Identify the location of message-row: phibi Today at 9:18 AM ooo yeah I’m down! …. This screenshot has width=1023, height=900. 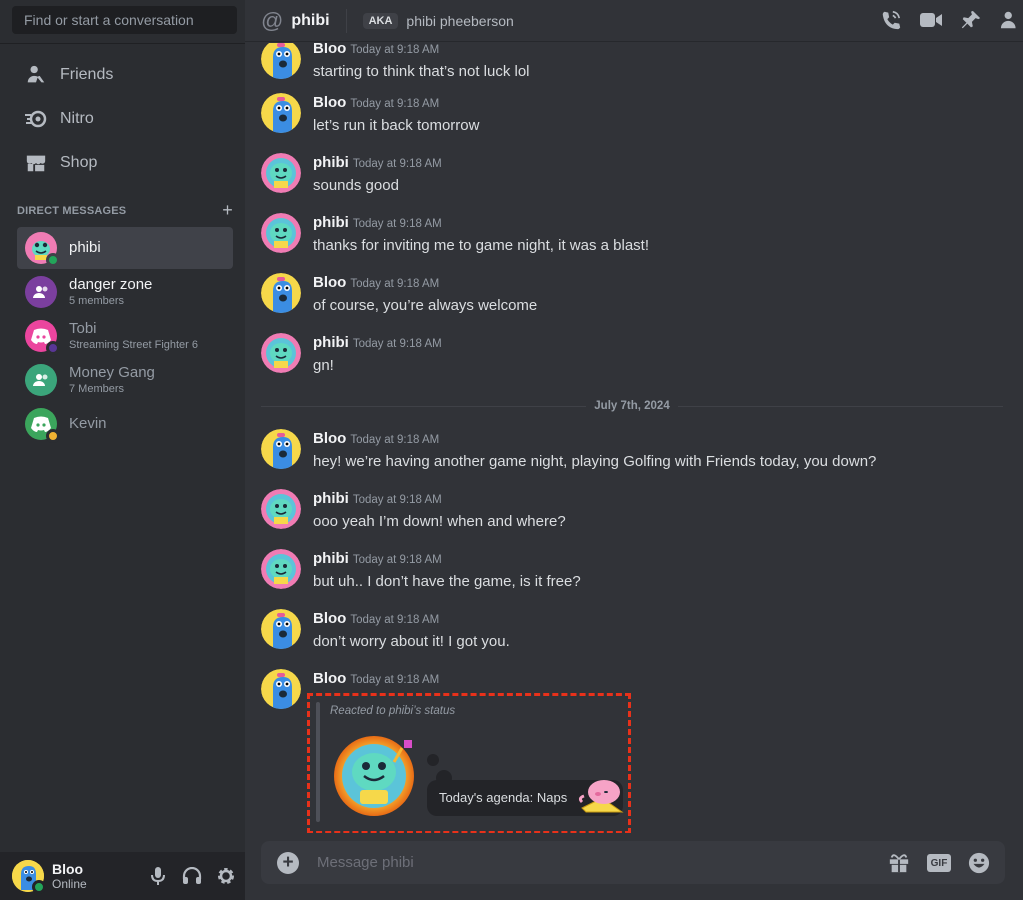
(413, 510).